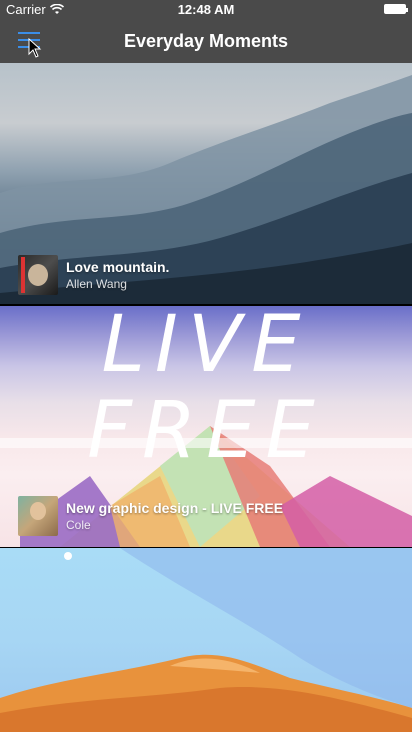 The height and width of the screenshot is (732, 412). What do you see at coordinates (68, 556) in the screenshot?
I see `page-indicator-dot` at bounding box center [68, 556].